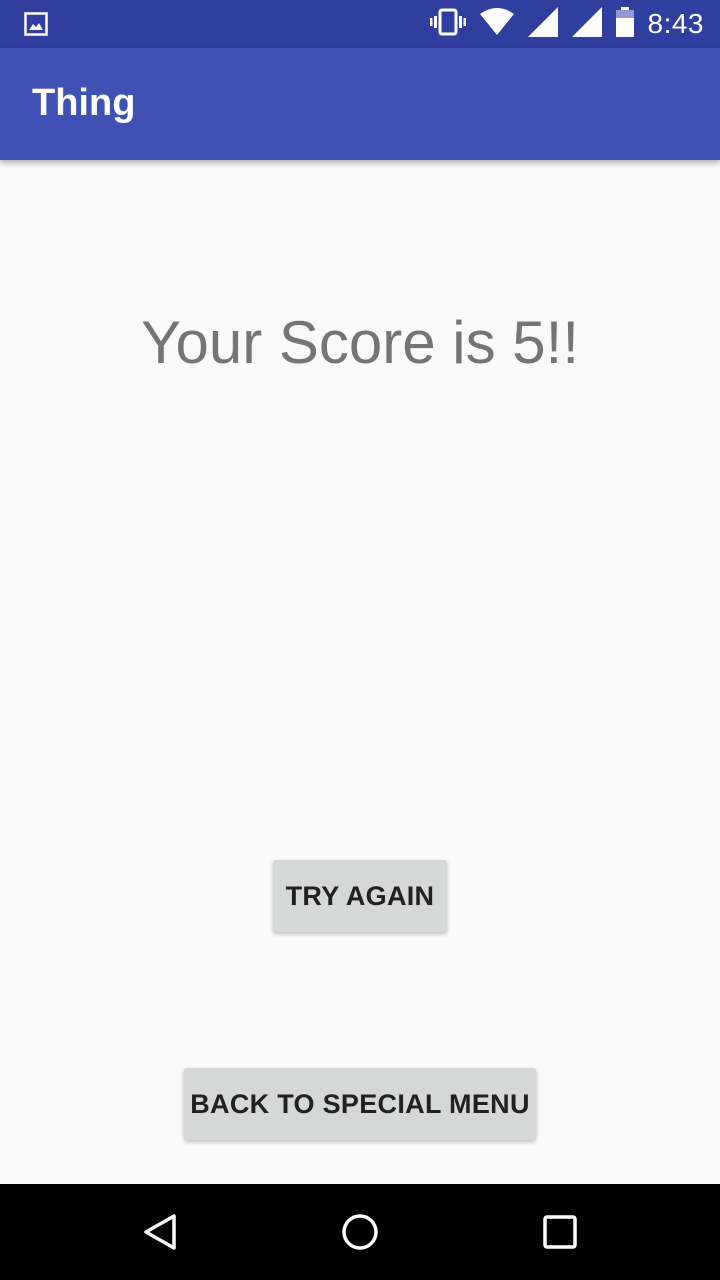 This screenshot has width=720, height=1280. What do you see at coordinates (360, 104) in the screenshot?
I see `app-bar: Thing` at bounding box center [360, 104].